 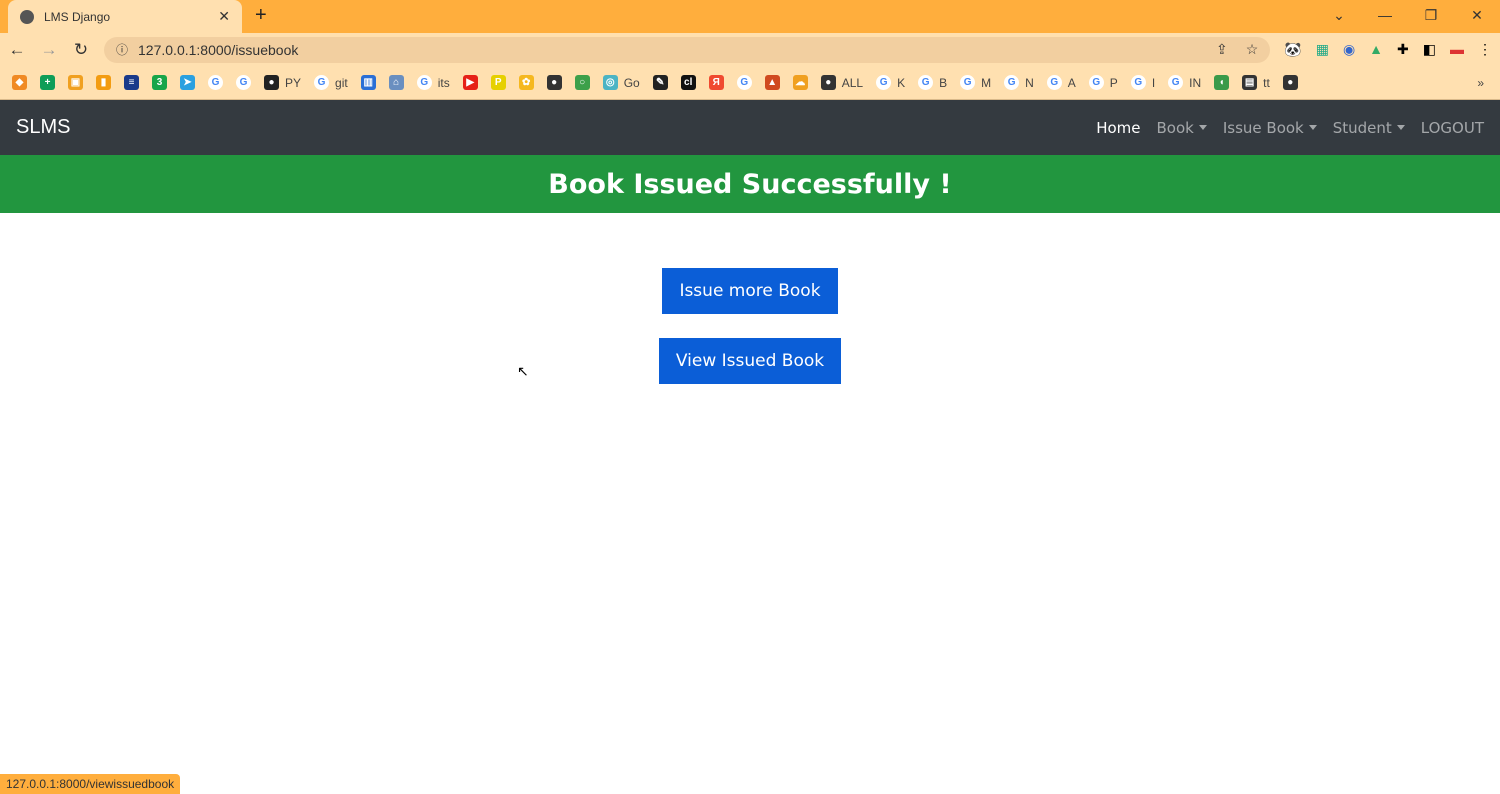 I want to click on bookmark-favicon-icon: ▲, so click(x=772, y=82).